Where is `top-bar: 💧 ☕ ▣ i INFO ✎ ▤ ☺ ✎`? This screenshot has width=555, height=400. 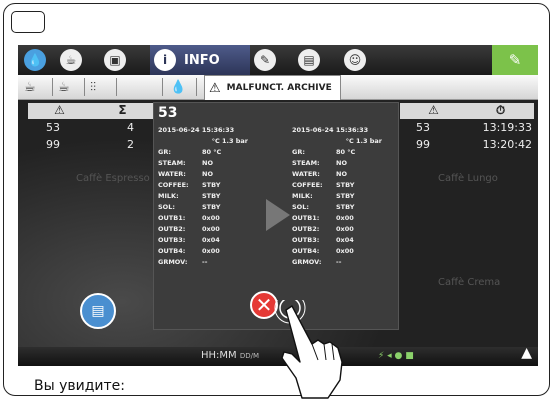 top-bar: 💧 ☕ ▣ i INFO ✎ ▤ ☺ ✎ is located at coordinates (278, 60).